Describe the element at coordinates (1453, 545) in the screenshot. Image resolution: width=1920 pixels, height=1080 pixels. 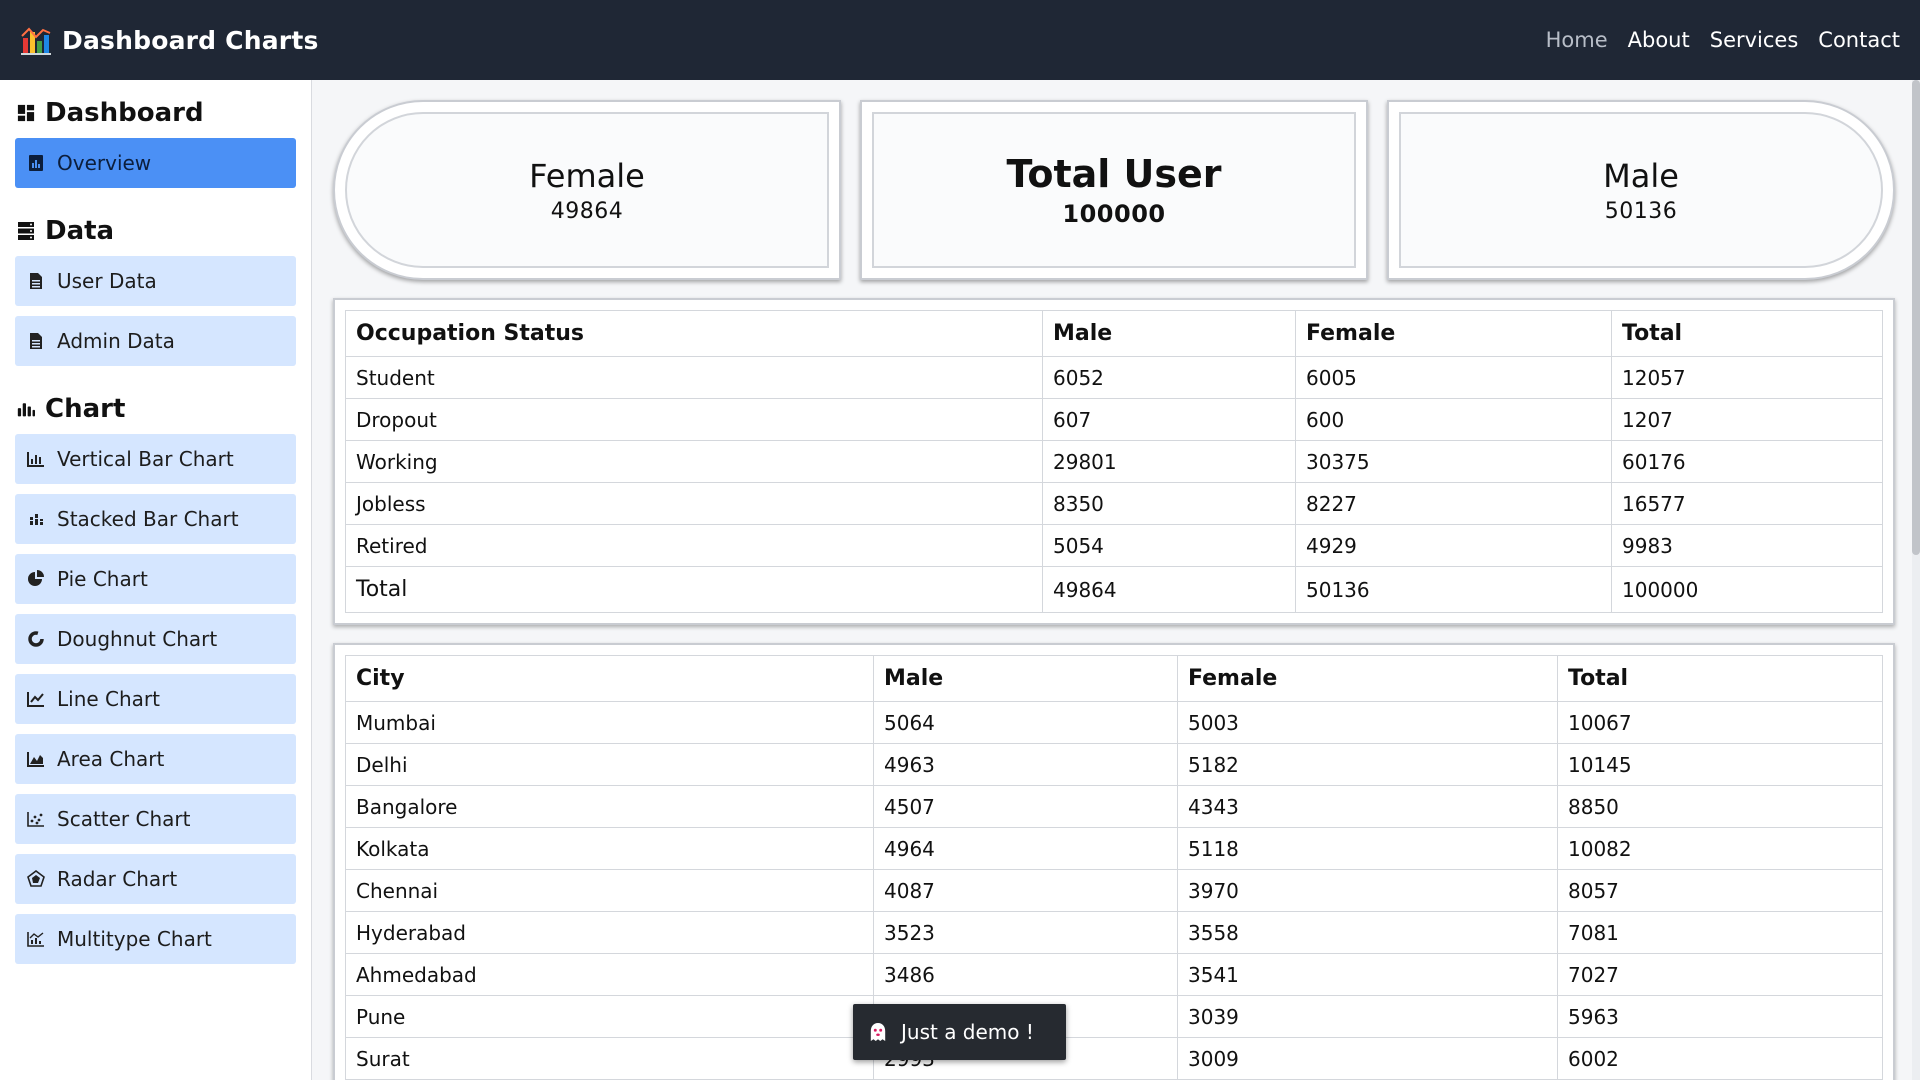
I see `table-cell: 4929` at that location.